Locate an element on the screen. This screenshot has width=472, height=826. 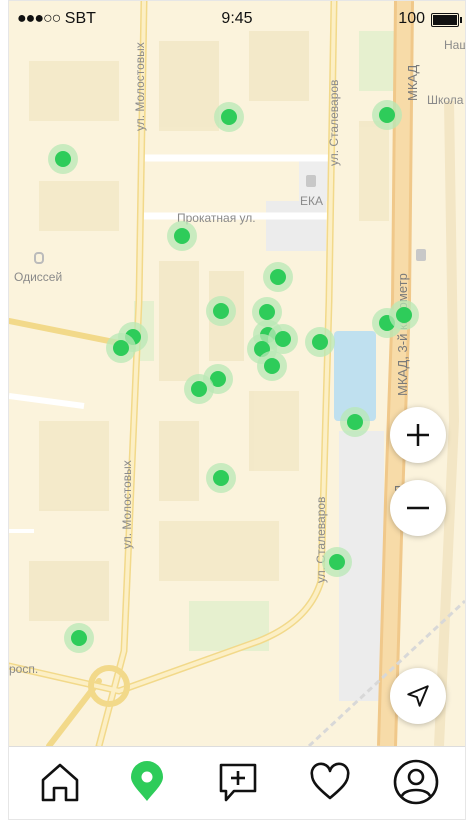
home-icon is located at coordinates (60, 782).